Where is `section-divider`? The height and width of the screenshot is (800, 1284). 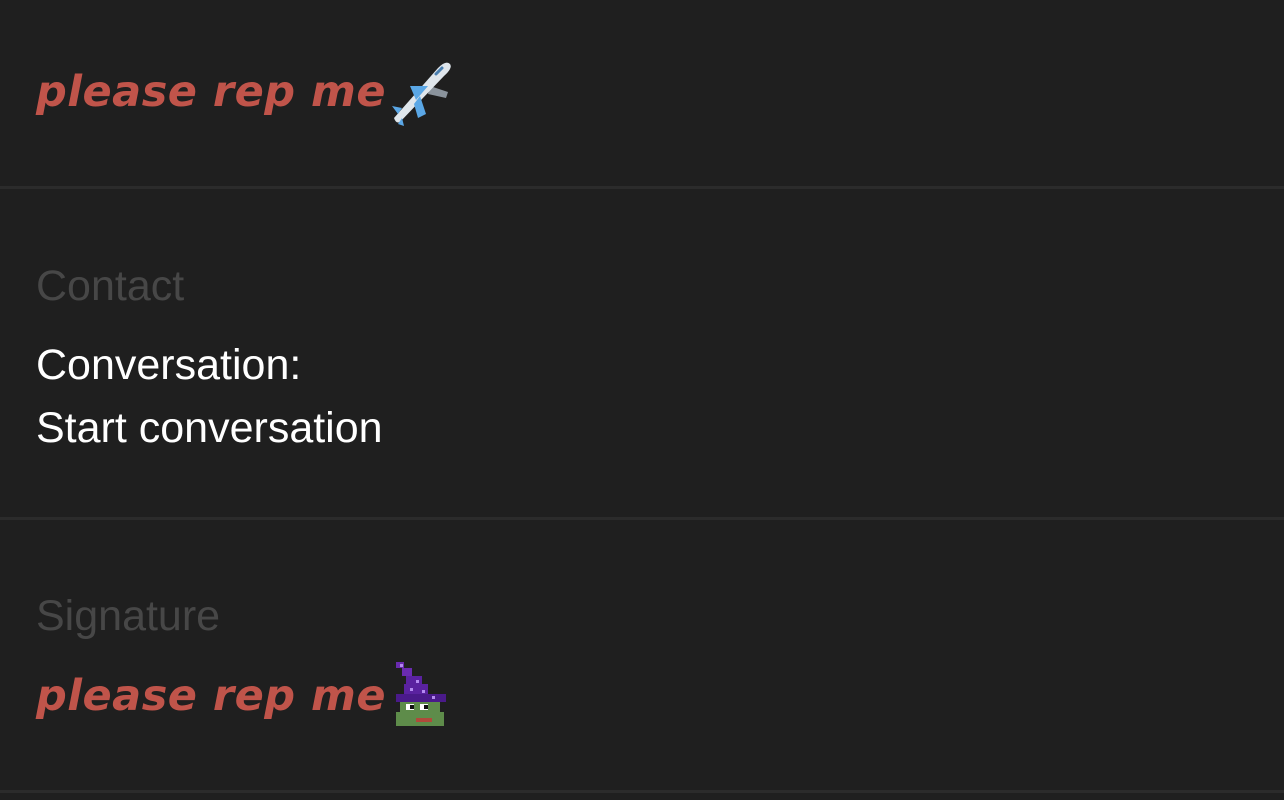
section-divider is located at coordinates (642, 791).